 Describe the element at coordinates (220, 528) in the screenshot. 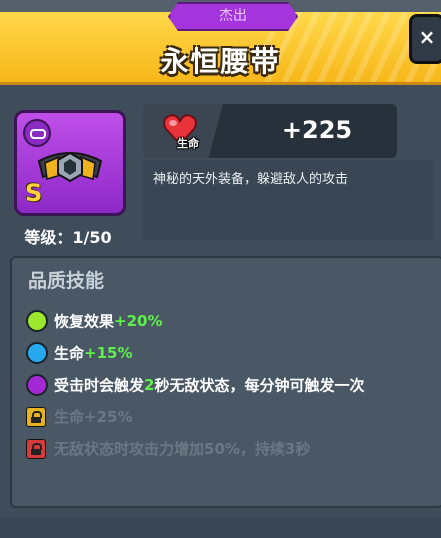

I see `bottom-strip` at that location.